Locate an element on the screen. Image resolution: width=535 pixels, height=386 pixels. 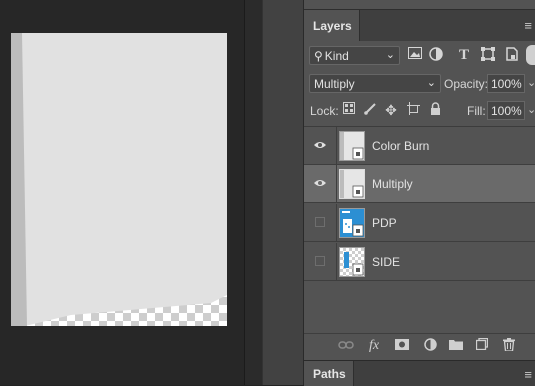
fill-value: 100% is located at coordinates (506, 110).